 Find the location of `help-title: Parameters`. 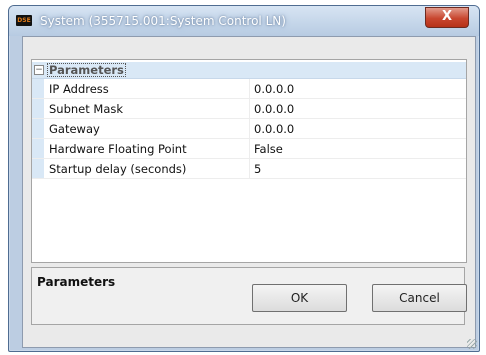

help-title: Parameters is located at coordinates (76, 282).